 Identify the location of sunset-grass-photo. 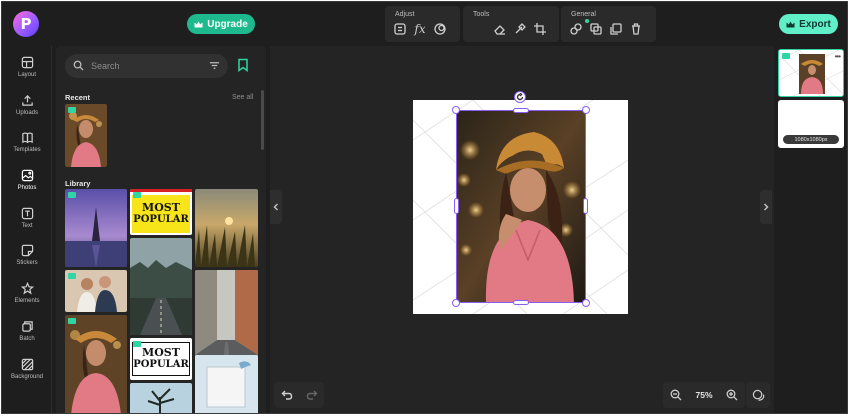
(226, 228).